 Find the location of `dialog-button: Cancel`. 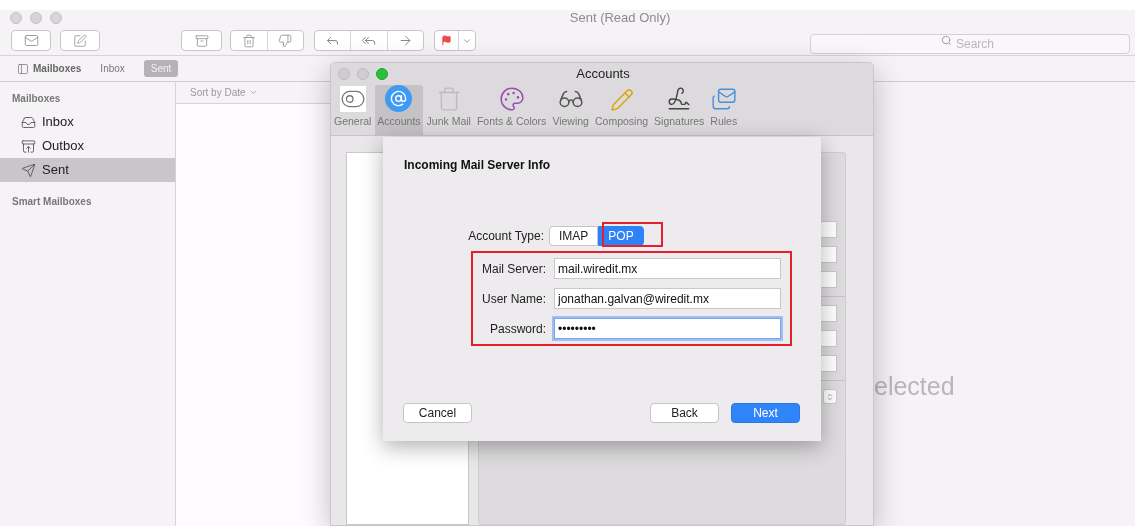

dialog-button: Cancel is located at coordinates (437, 413).